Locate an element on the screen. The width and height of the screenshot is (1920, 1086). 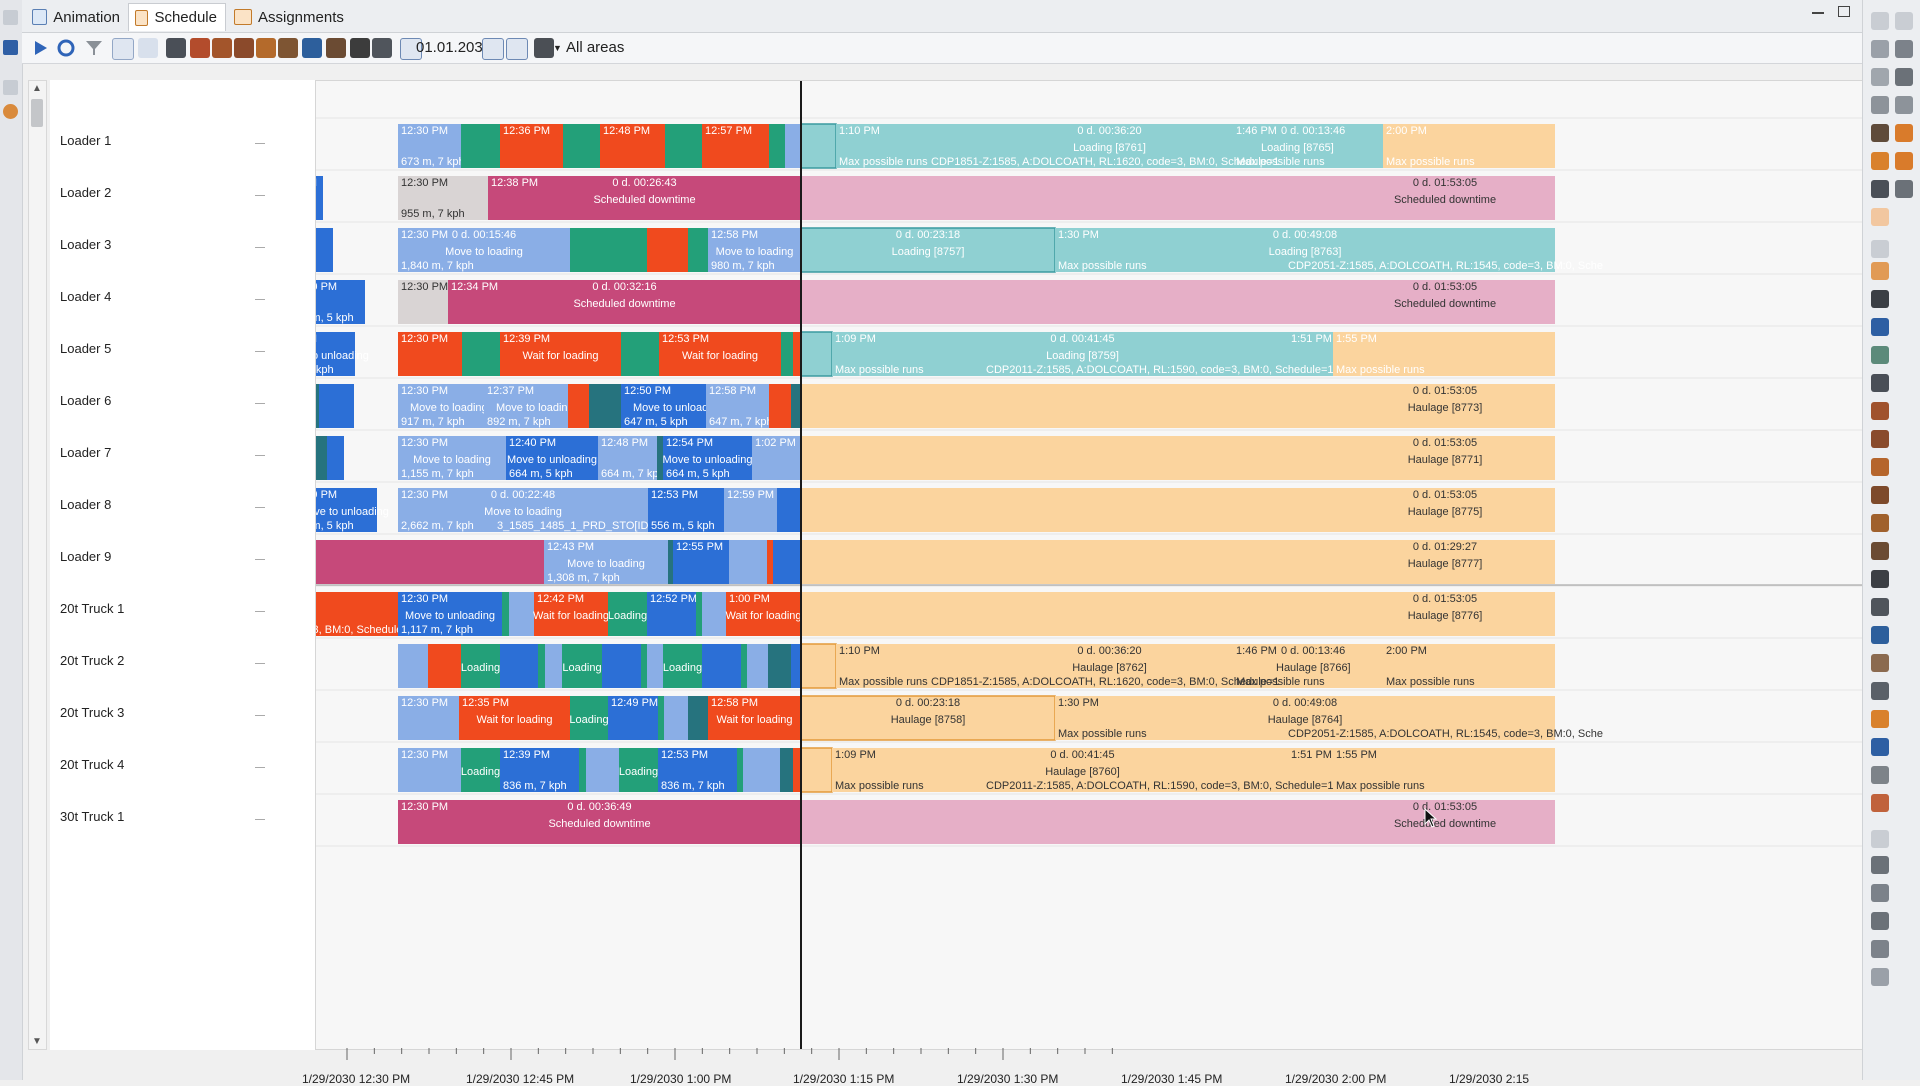
calendar-end-icon is located at coordinates (517, 49).